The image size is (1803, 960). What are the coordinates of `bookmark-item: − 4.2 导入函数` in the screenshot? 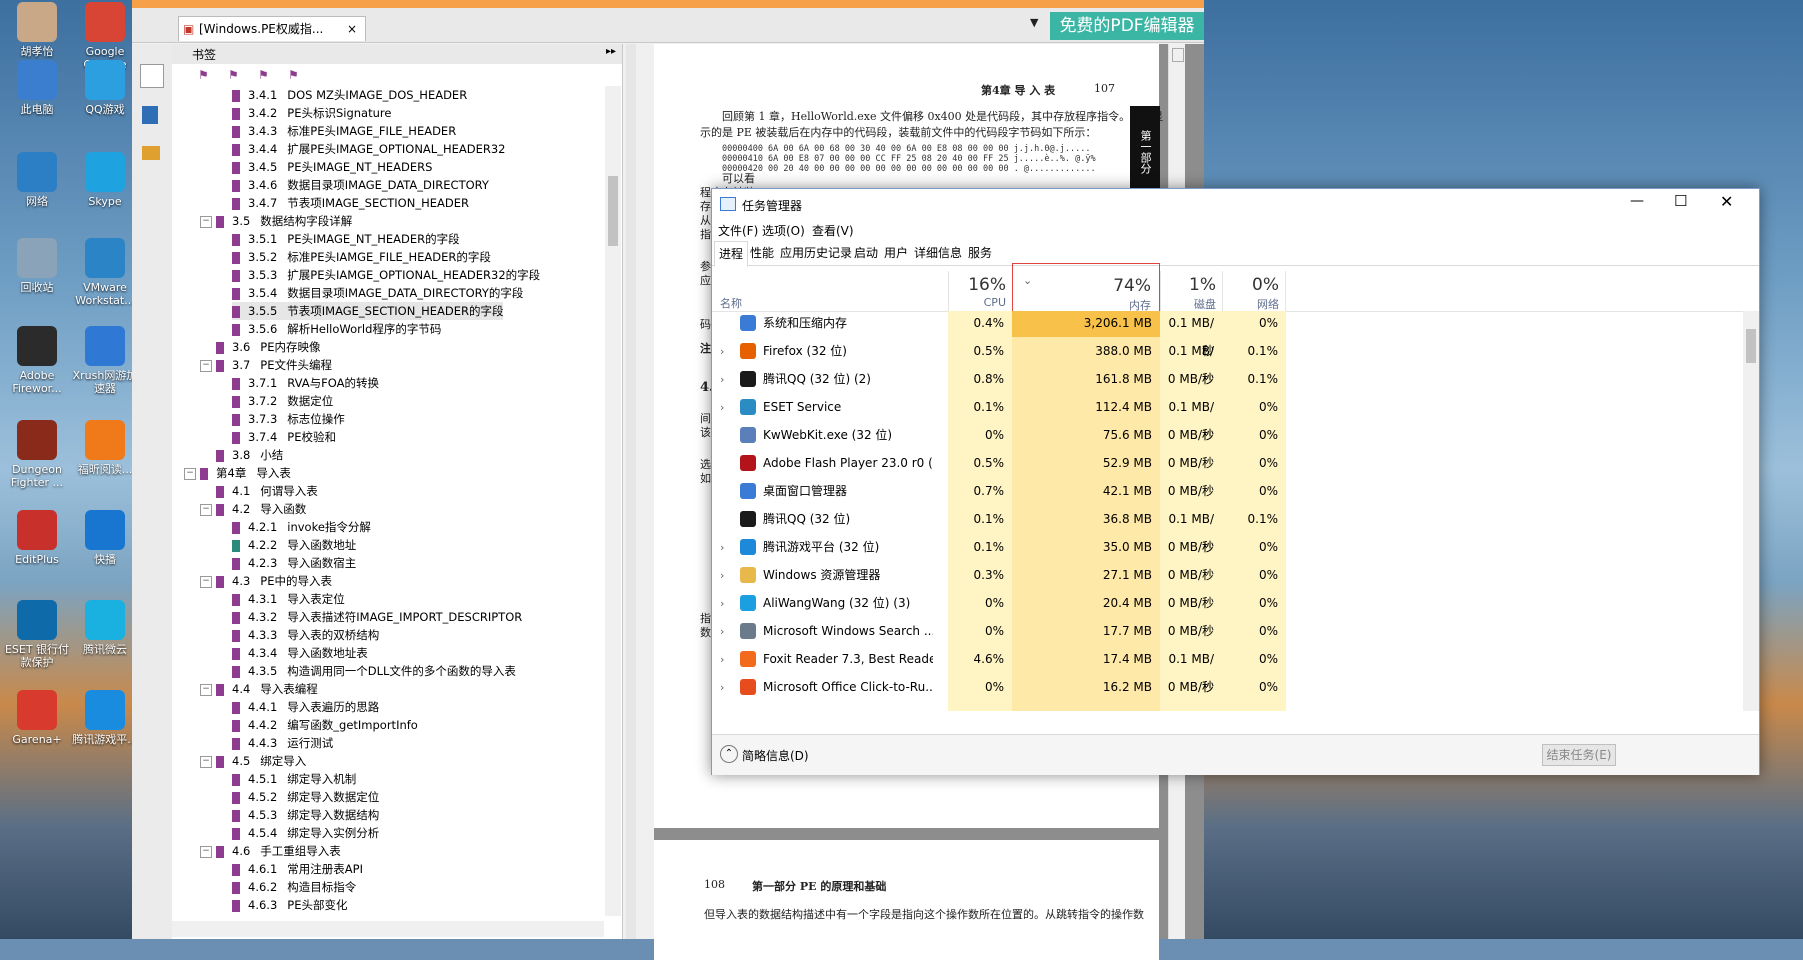 It's located at (253, 509).